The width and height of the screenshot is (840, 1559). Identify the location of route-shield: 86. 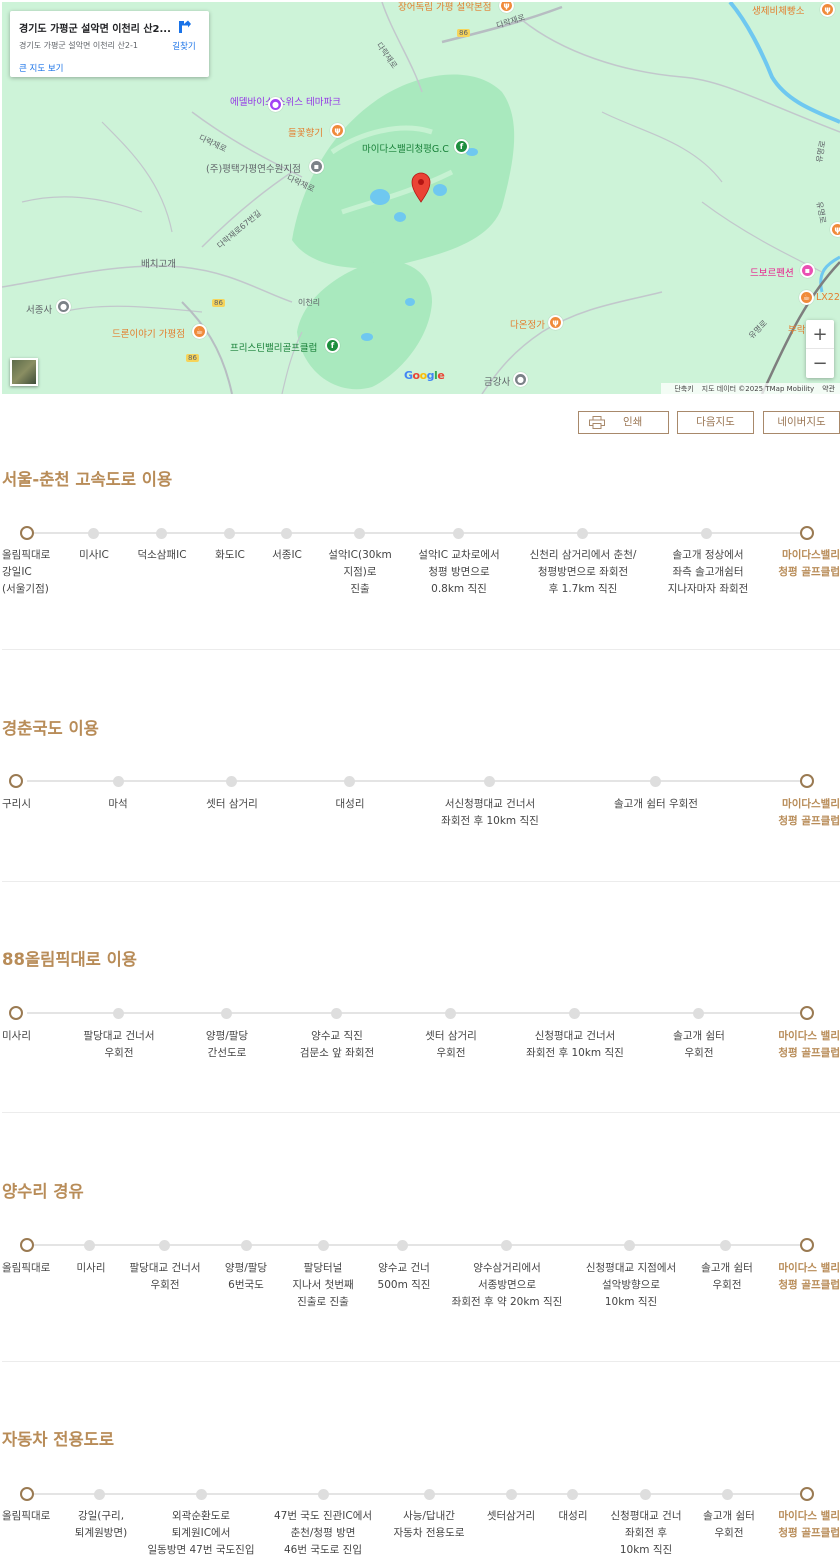
(463, 33).